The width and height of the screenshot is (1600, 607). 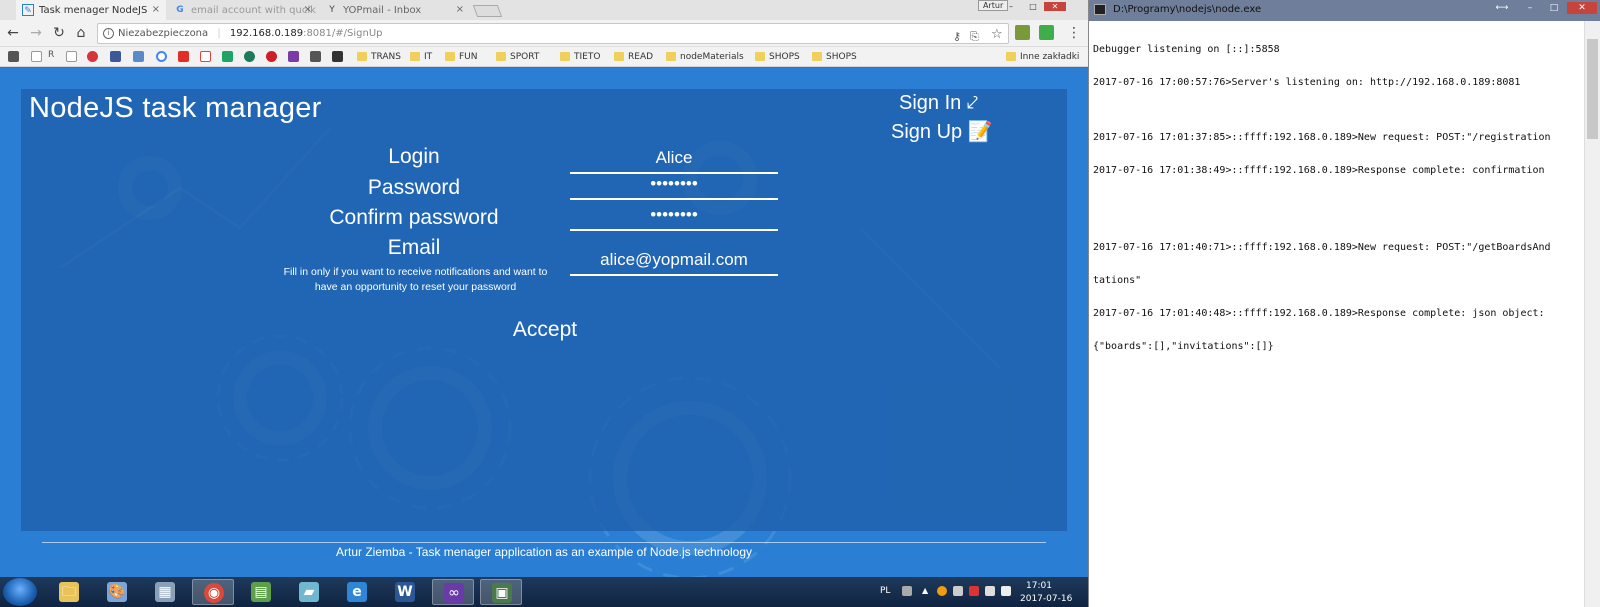 I want to click on footer-divider, so click(x=544, y=542).